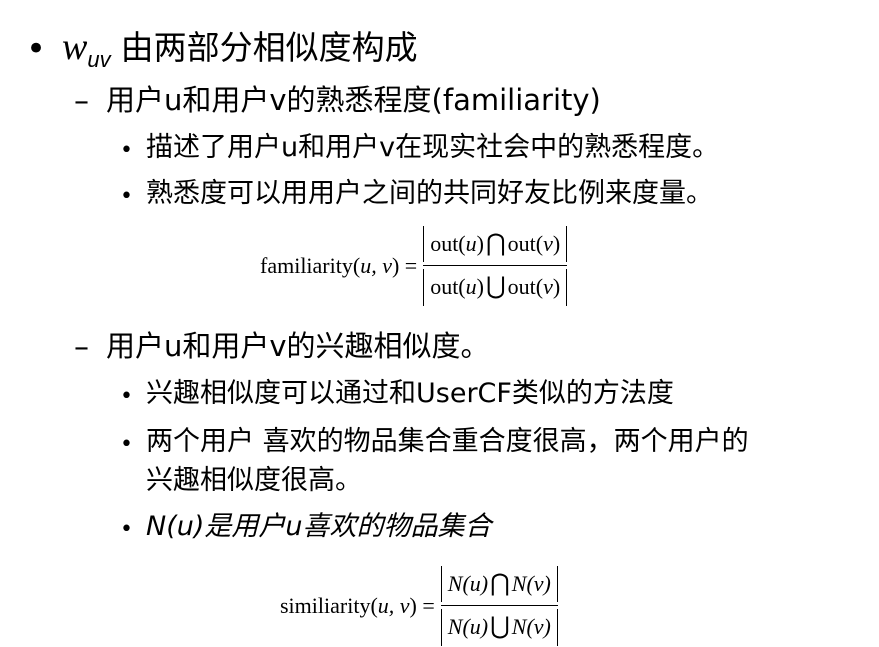  What do you see at coordinates (254, 480) in the screenshot?
I see `section2-point-2-cont: 兴趣相似度很高。` at bounding box center [254, 480].